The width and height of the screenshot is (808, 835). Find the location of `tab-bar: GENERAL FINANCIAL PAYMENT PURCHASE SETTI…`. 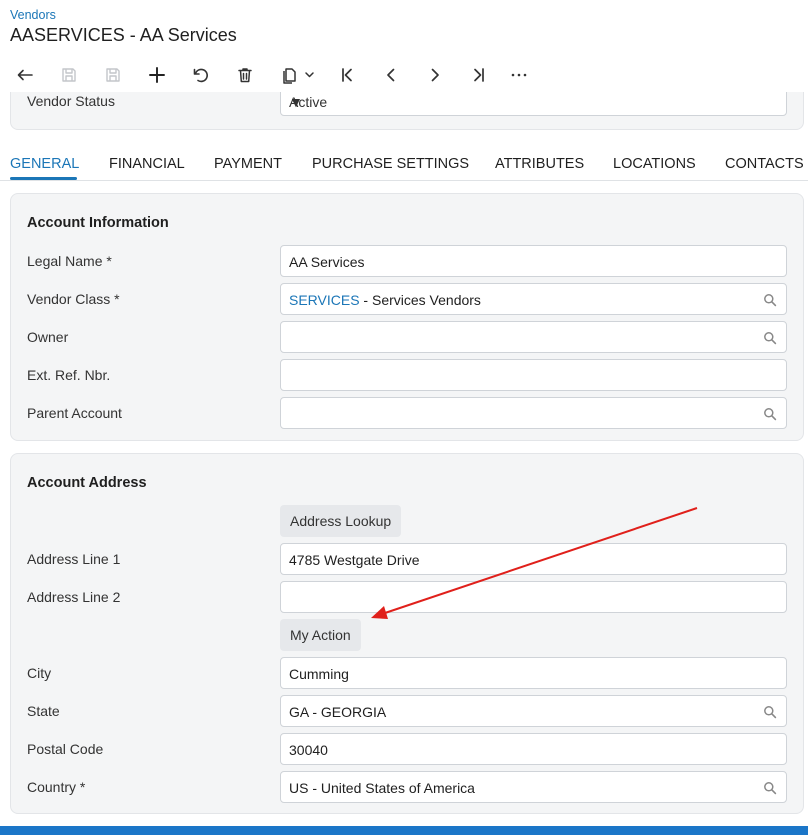

tab-bar: GENERAL FINANCIAL PAYMENT PURCHASE SETTI… is located at coordinates (404, 165).